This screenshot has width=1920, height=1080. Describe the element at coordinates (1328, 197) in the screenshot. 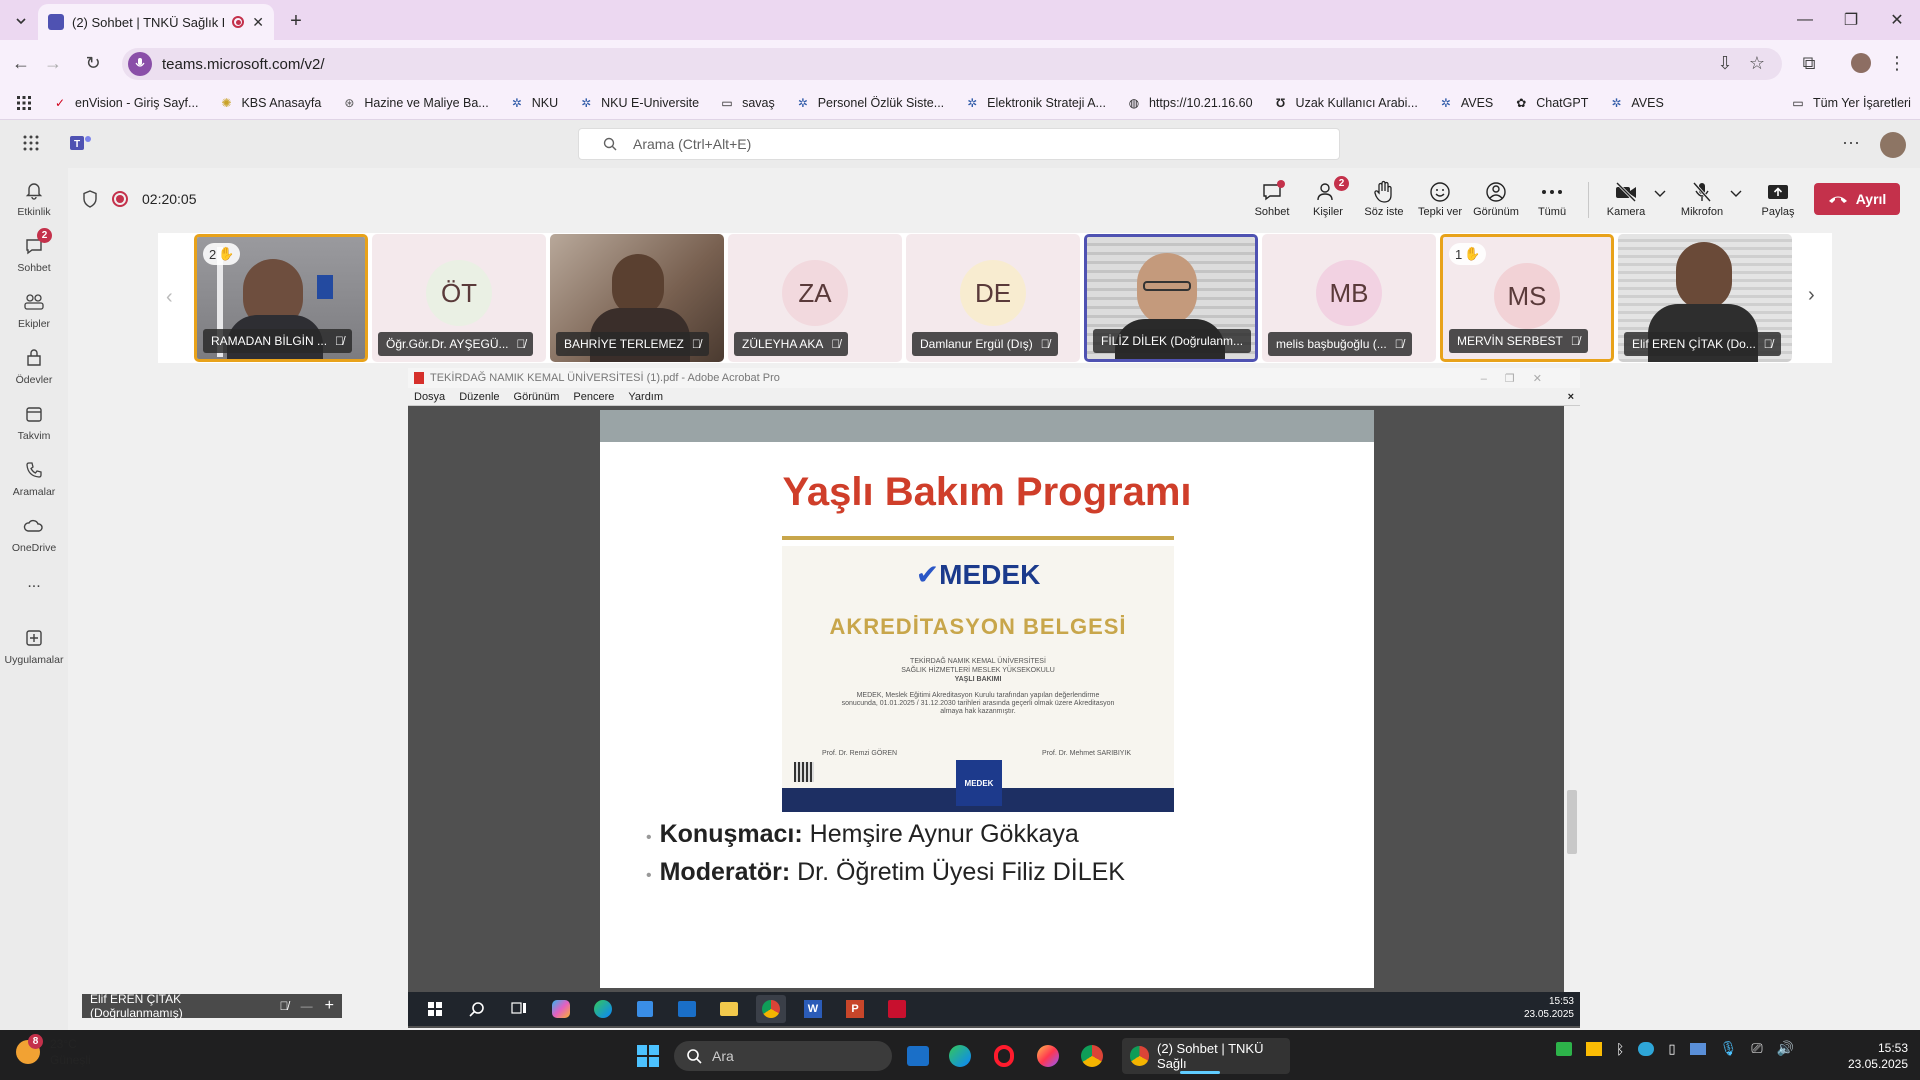

I see `people-button: 2 Kişiler` at that location.